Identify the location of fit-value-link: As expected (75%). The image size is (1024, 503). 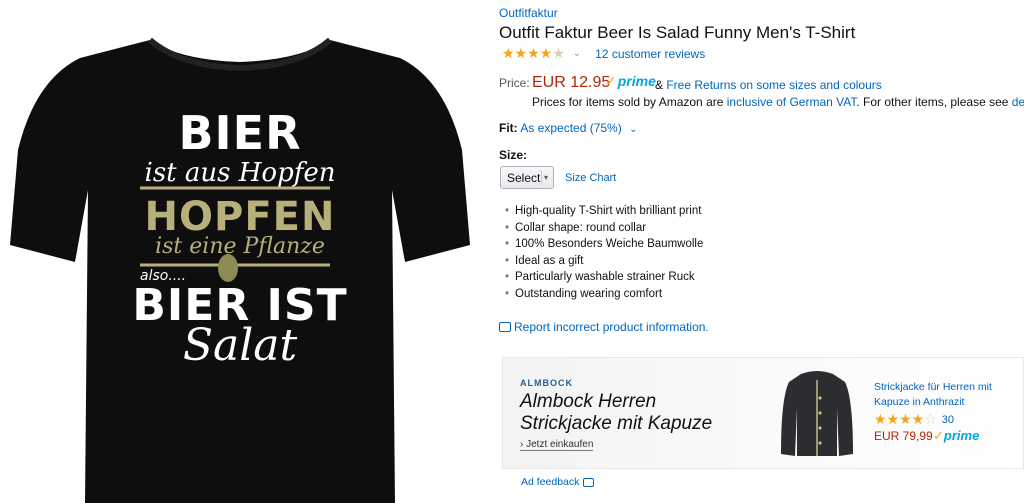
(570, 128).